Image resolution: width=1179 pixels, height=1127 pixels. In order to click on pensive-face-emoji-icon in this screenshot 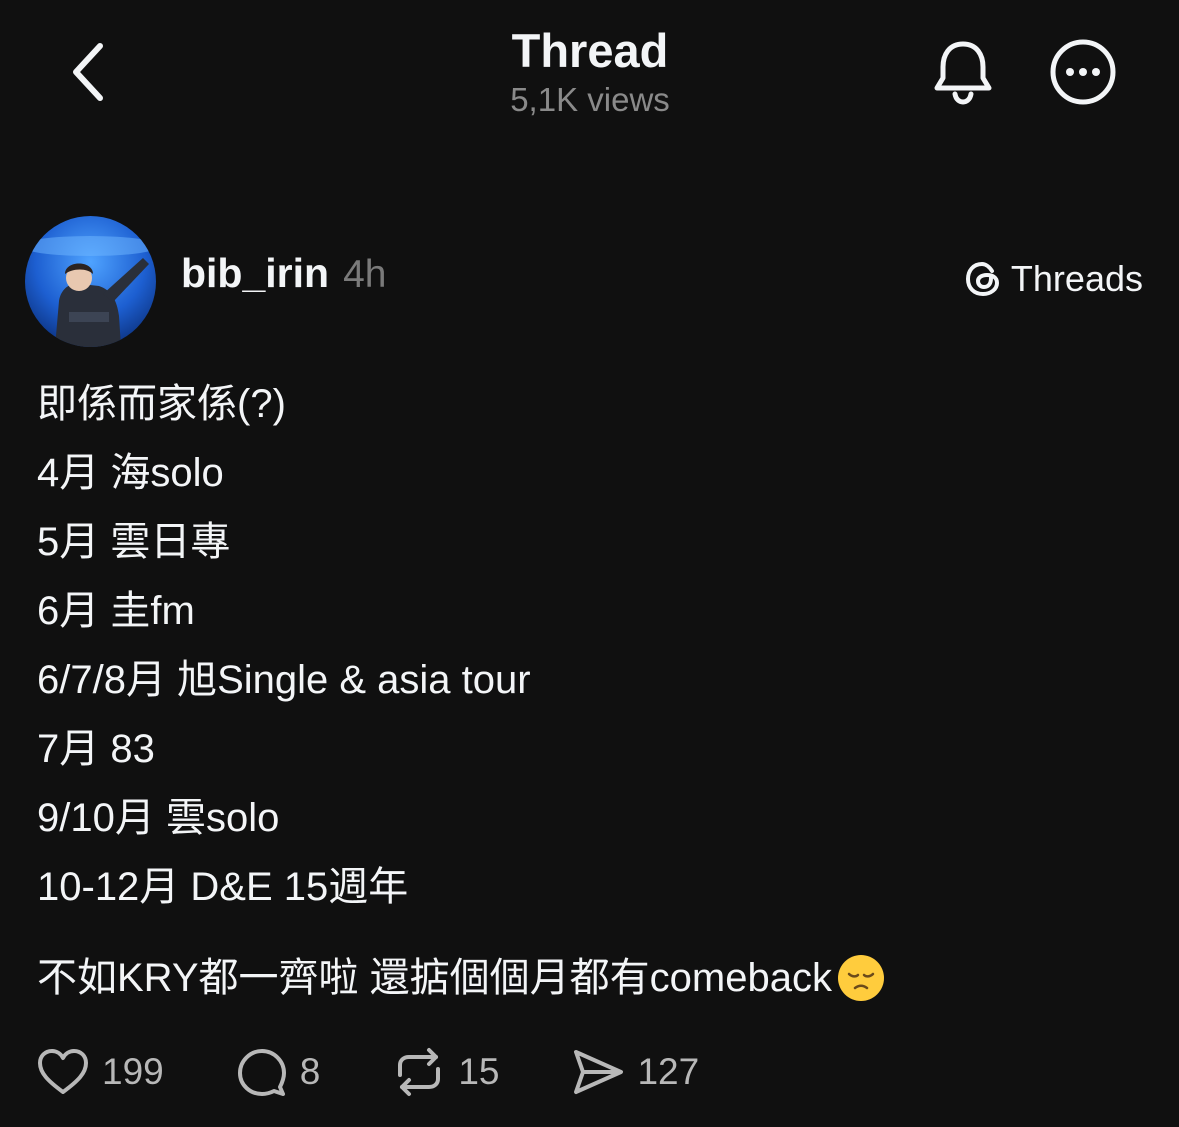, I will do `click(860, 978)`.